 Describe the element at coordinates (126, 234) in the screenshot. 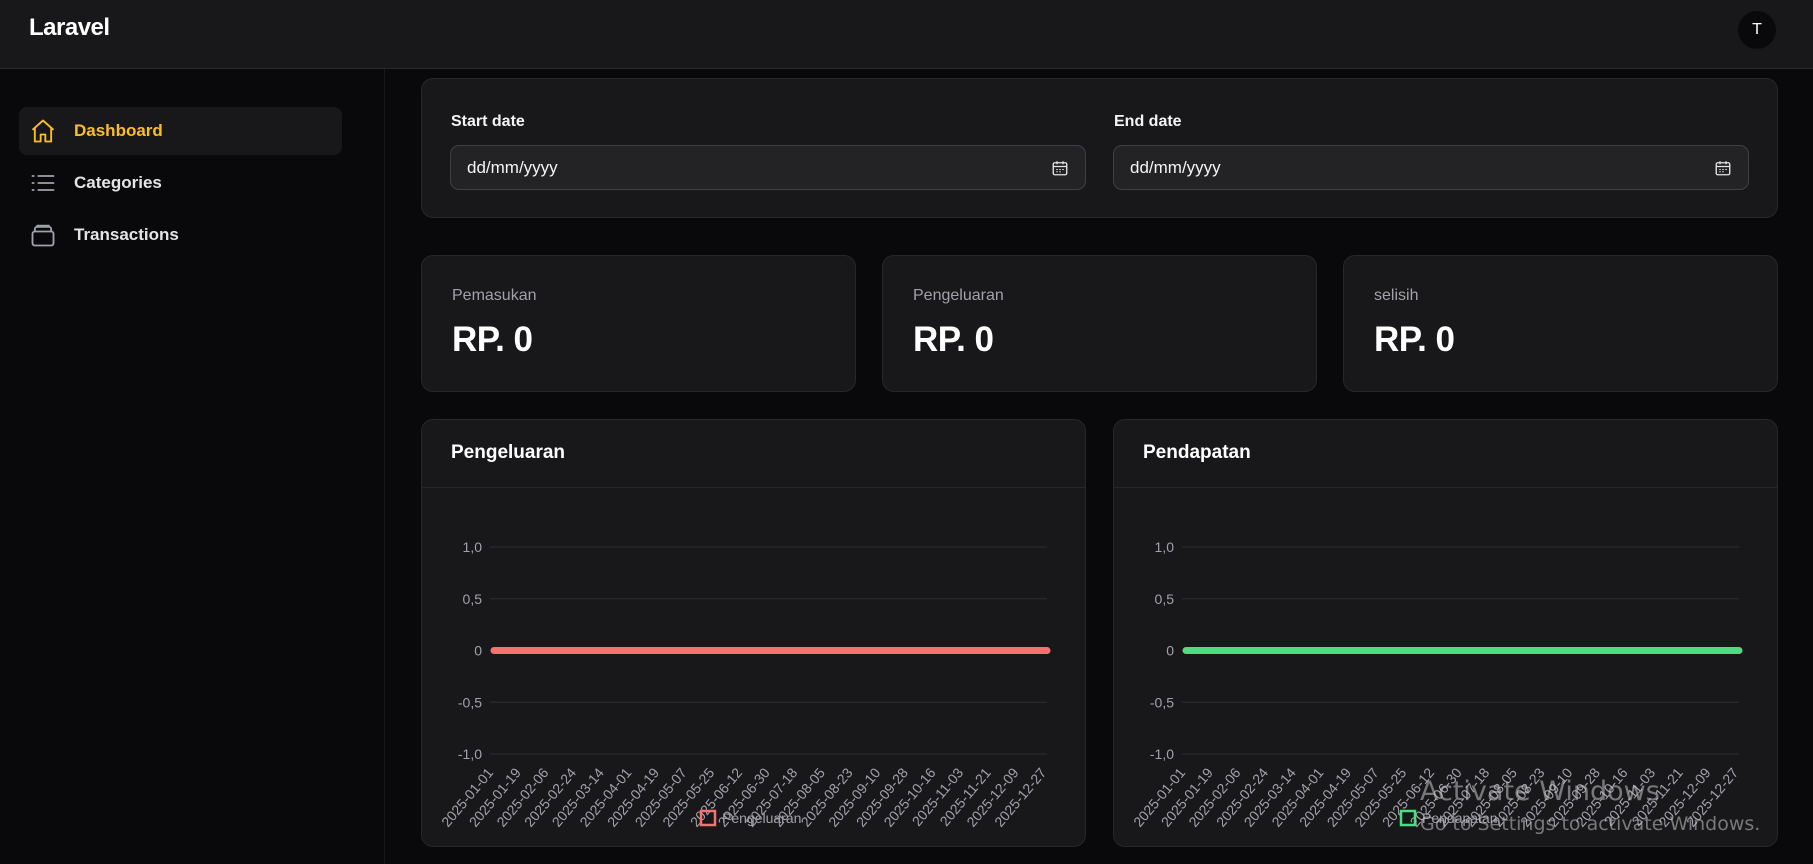

I see `sidebar-item-label: Transactions` at that location.